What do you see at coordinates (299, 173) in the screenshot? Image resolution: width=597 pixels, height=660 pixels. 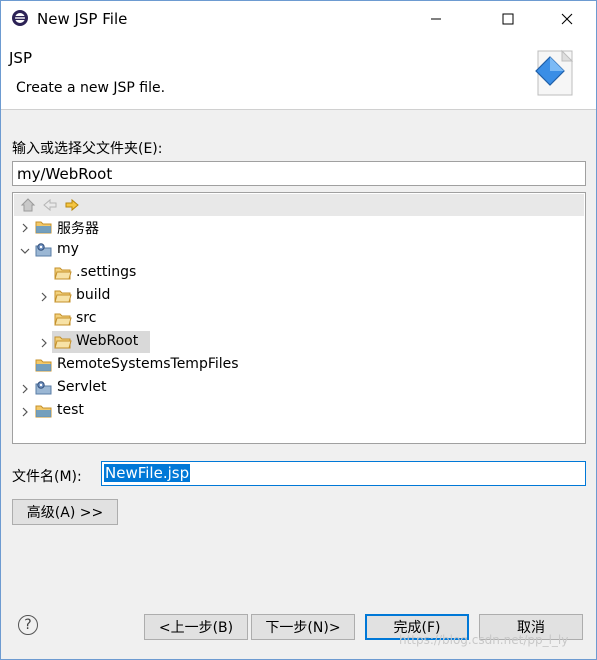 I see `parent-folder-input: my/WebRoot` at bounding box center [299, 173].